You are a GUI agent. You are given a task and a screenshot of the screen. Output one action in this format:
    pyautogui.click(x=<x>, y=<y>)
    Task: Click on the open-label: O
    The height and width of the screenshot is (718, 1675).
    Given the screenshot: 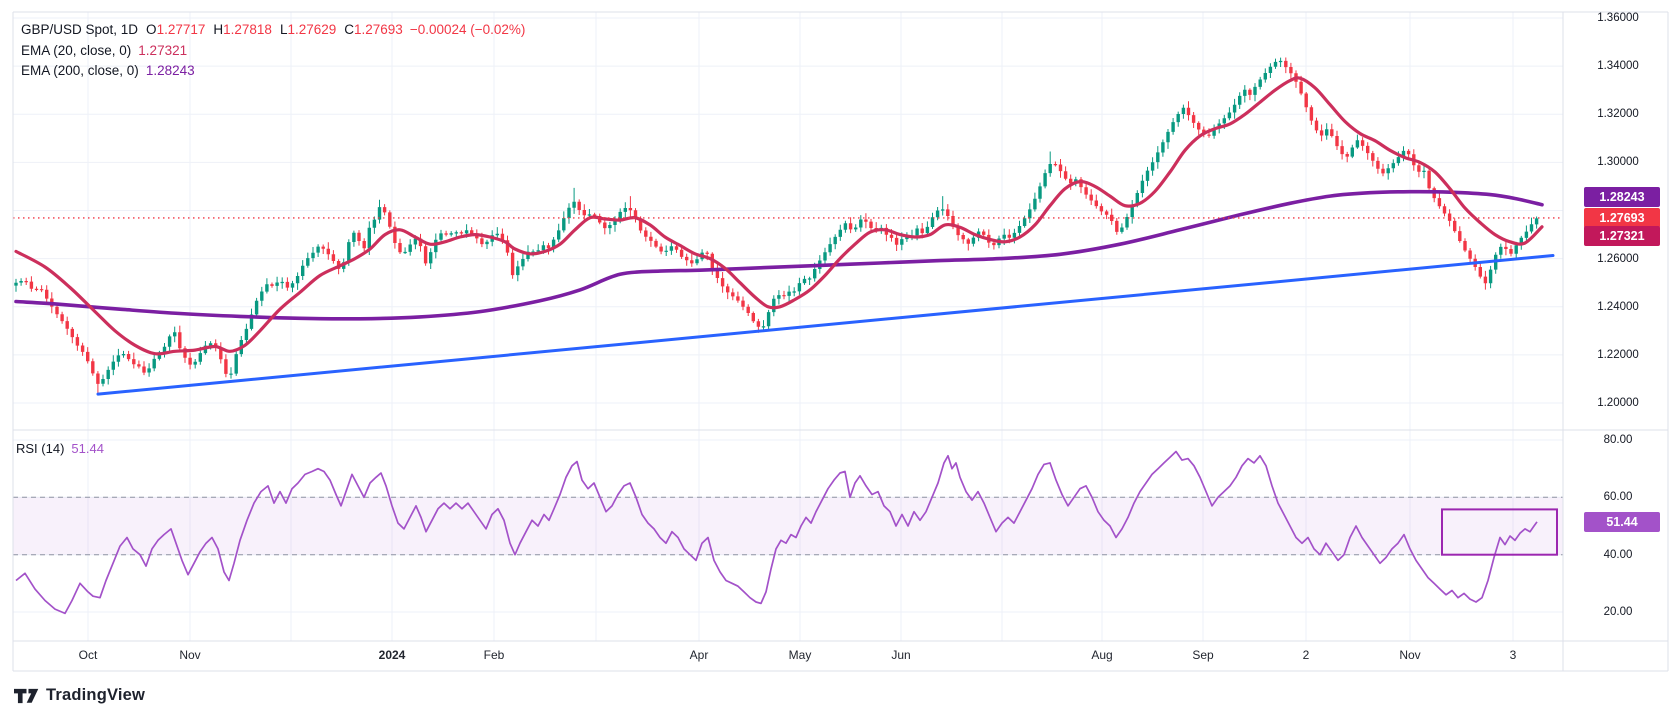 What is the action you would take?
    pyautogui.click(x=151, y=29)
    